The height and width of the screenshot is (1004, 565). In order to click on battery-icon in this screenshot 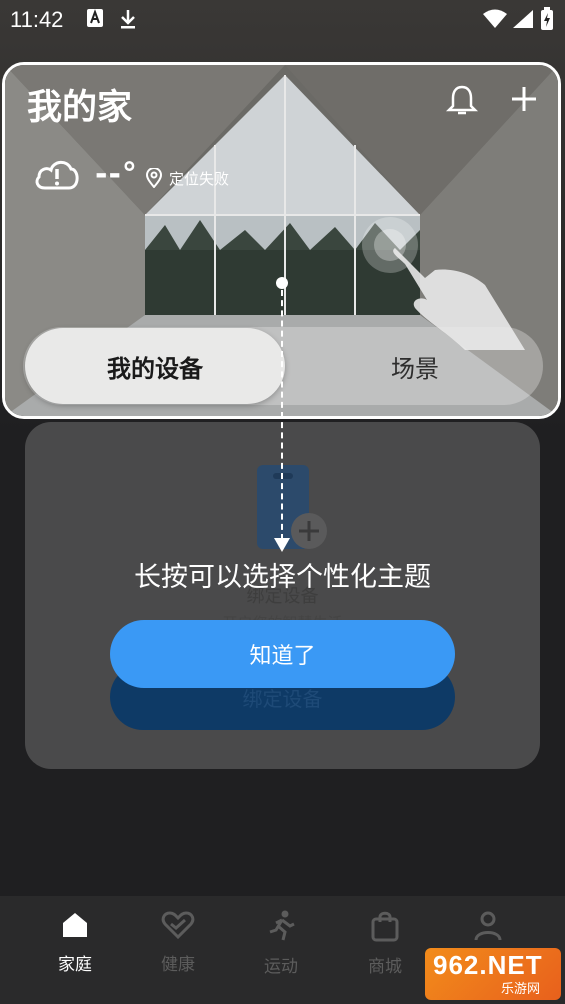, I will do `click(547, 21)`.